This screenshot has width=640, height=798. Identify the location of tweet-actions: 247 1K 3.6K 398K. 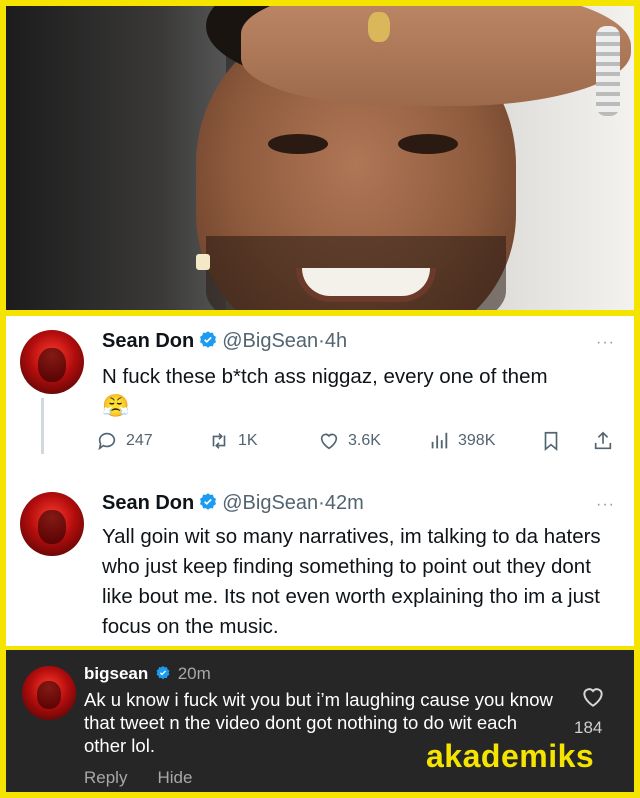
(361, 444).